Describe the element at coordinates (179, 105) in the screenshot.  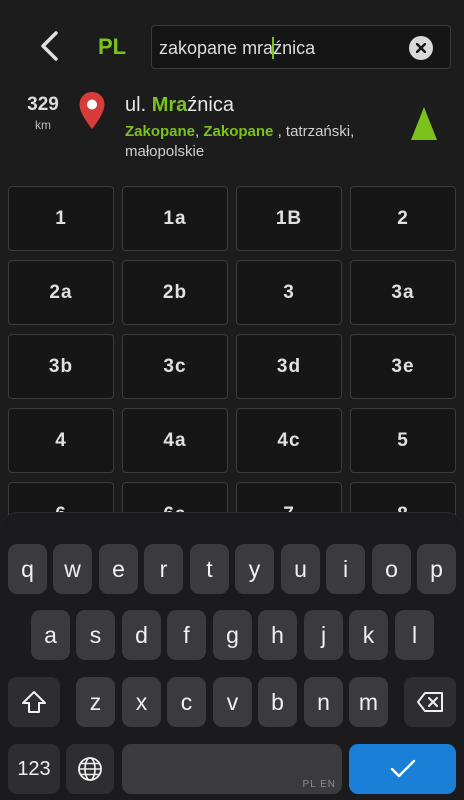
I see `street-name: ul. Mraźnica` at that location.